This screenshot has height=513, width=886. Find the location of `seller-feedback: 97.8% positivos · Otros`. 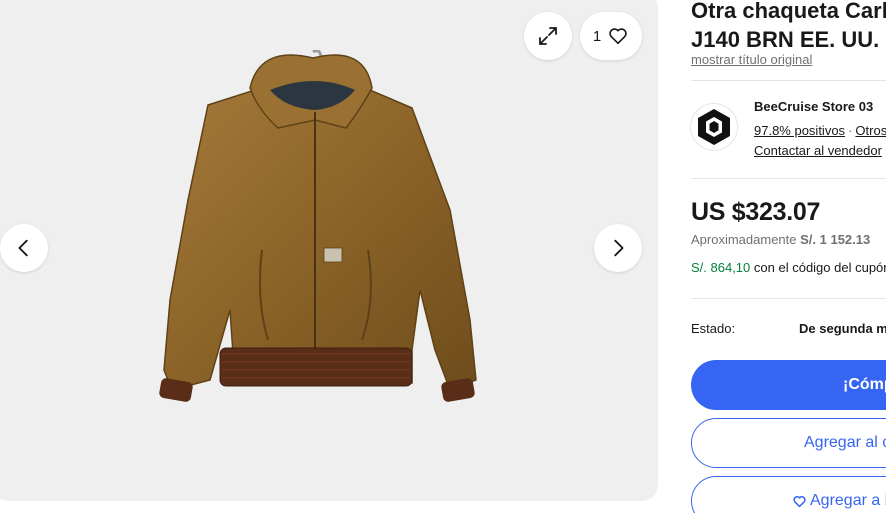

seller-feedback: 97.8% positivos · Otros is located at coordinates (820, 130).